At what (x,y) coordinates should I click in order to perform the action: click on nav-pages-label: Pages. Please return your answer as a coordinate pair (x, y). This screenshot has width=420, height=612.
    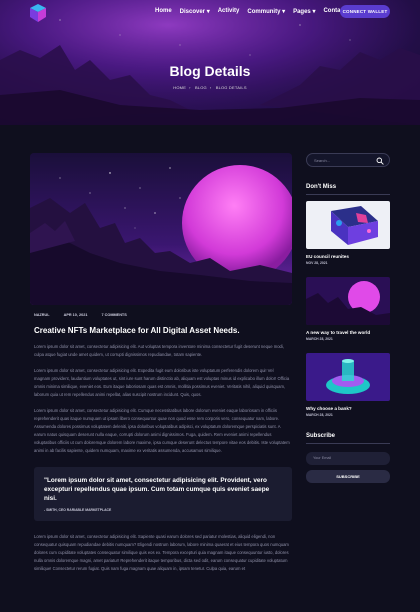
    Looking at the image, I should click on (302, 12).